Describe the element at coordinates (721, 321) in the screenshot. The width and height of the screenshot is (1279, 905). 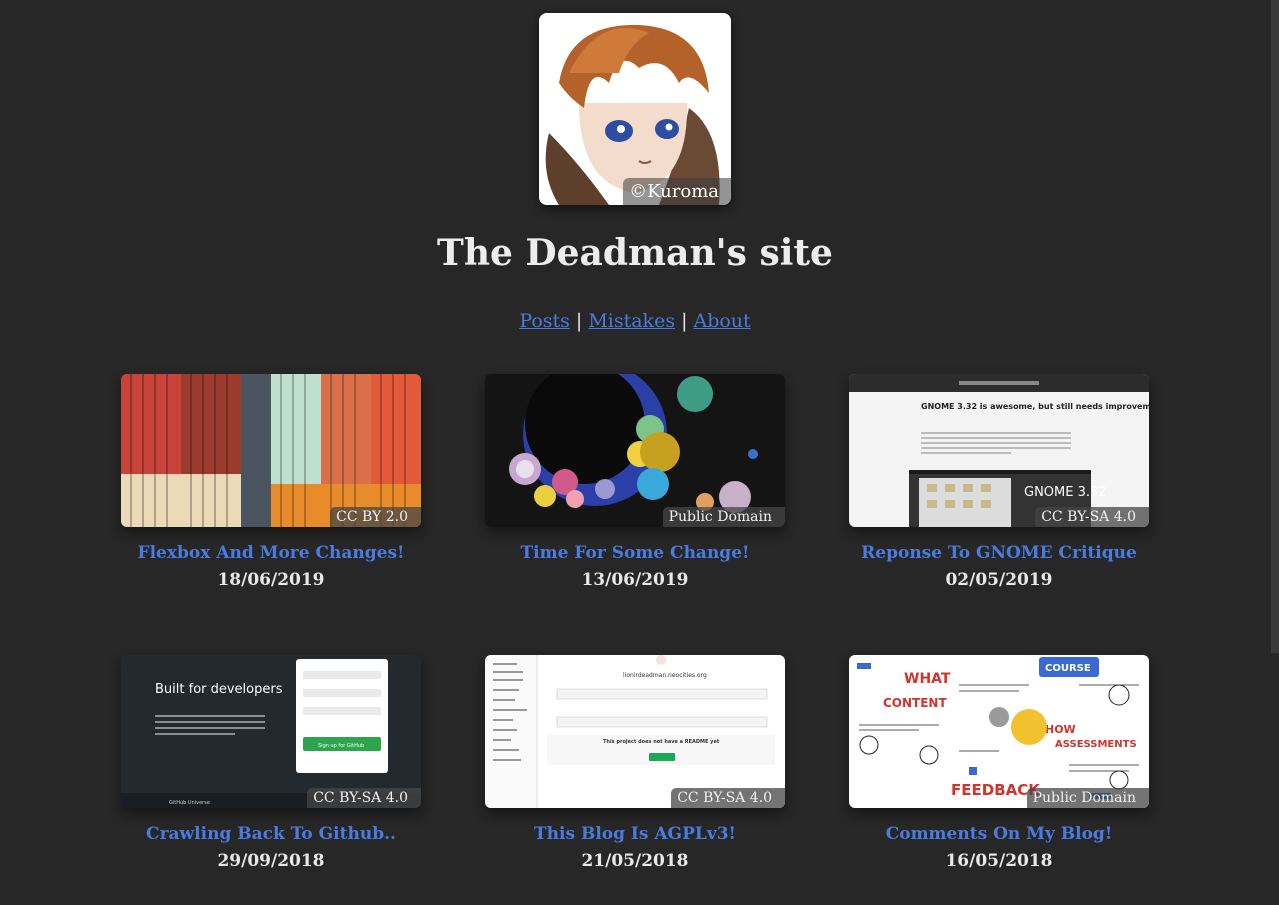
I see `nav-link-about: About` at that location.